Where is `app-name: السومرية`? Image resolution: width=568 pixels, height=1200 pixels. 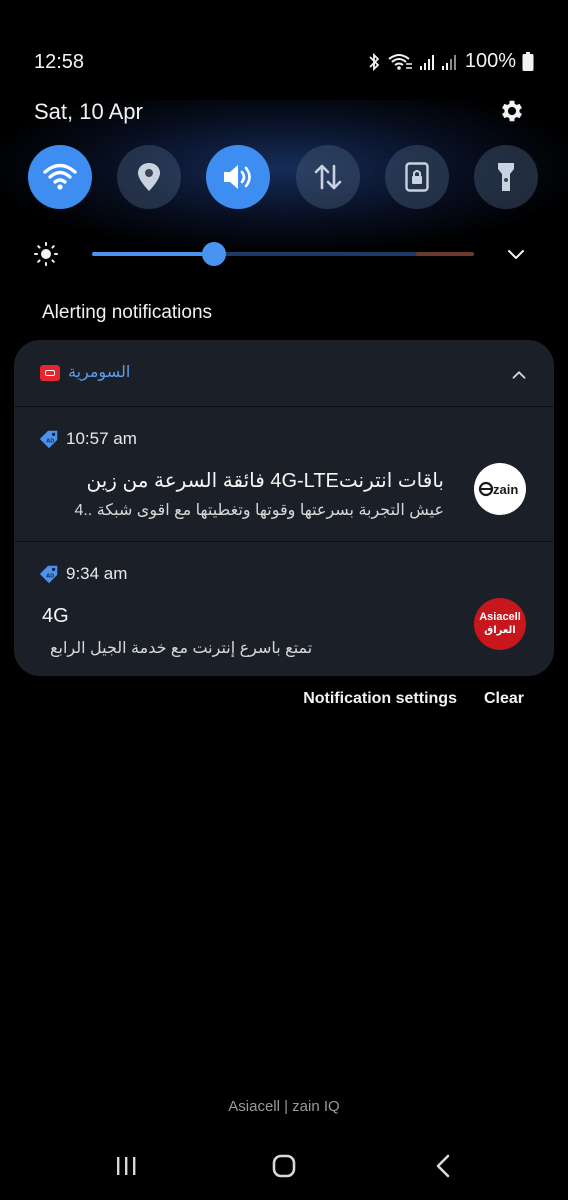
app-name: السومرية is located at coordinates (99, 372).